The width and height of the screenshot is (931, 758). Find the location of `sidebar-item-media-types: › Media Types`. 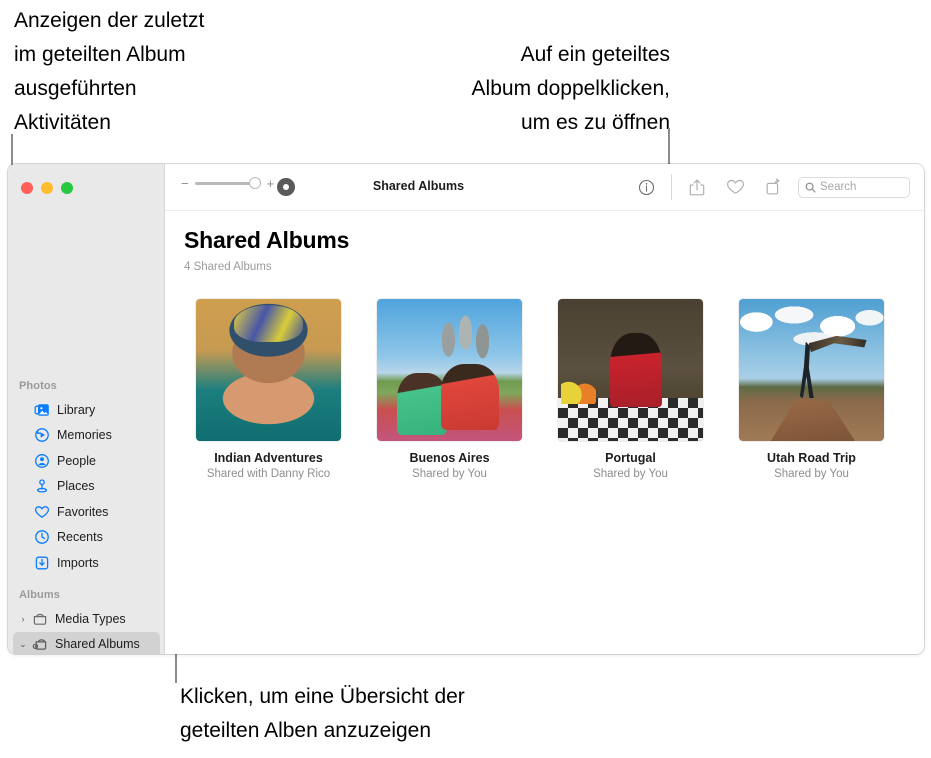

sidebar-item-media-types: › Media Types is located at coordinates (86, 619).